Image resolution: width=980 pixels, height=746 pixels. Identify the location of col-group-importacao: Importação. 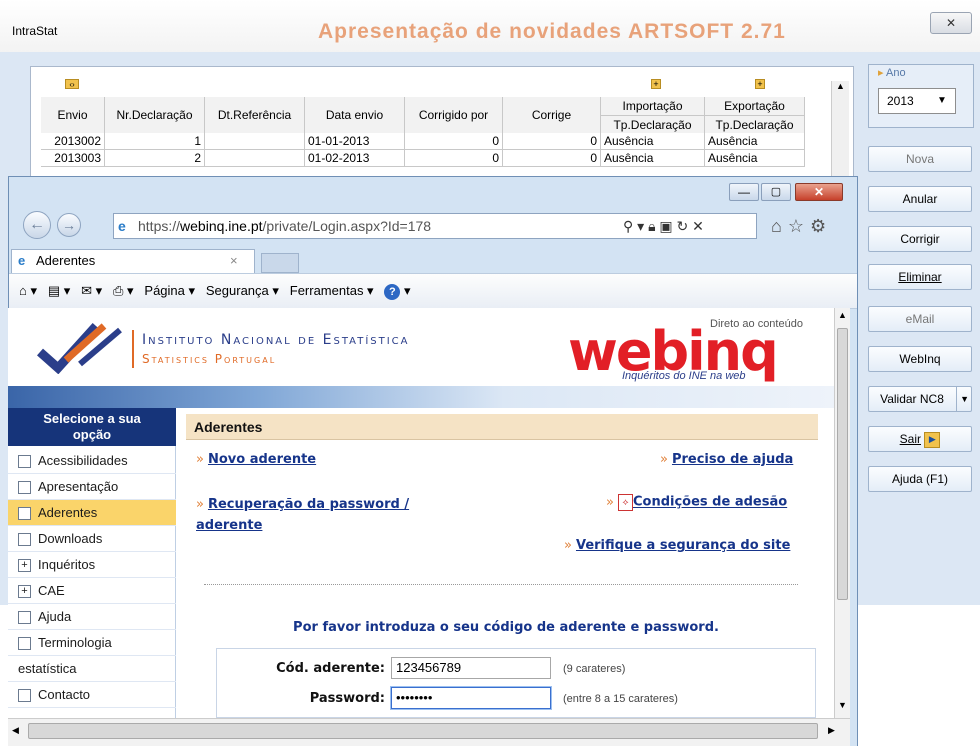
(653, 106).